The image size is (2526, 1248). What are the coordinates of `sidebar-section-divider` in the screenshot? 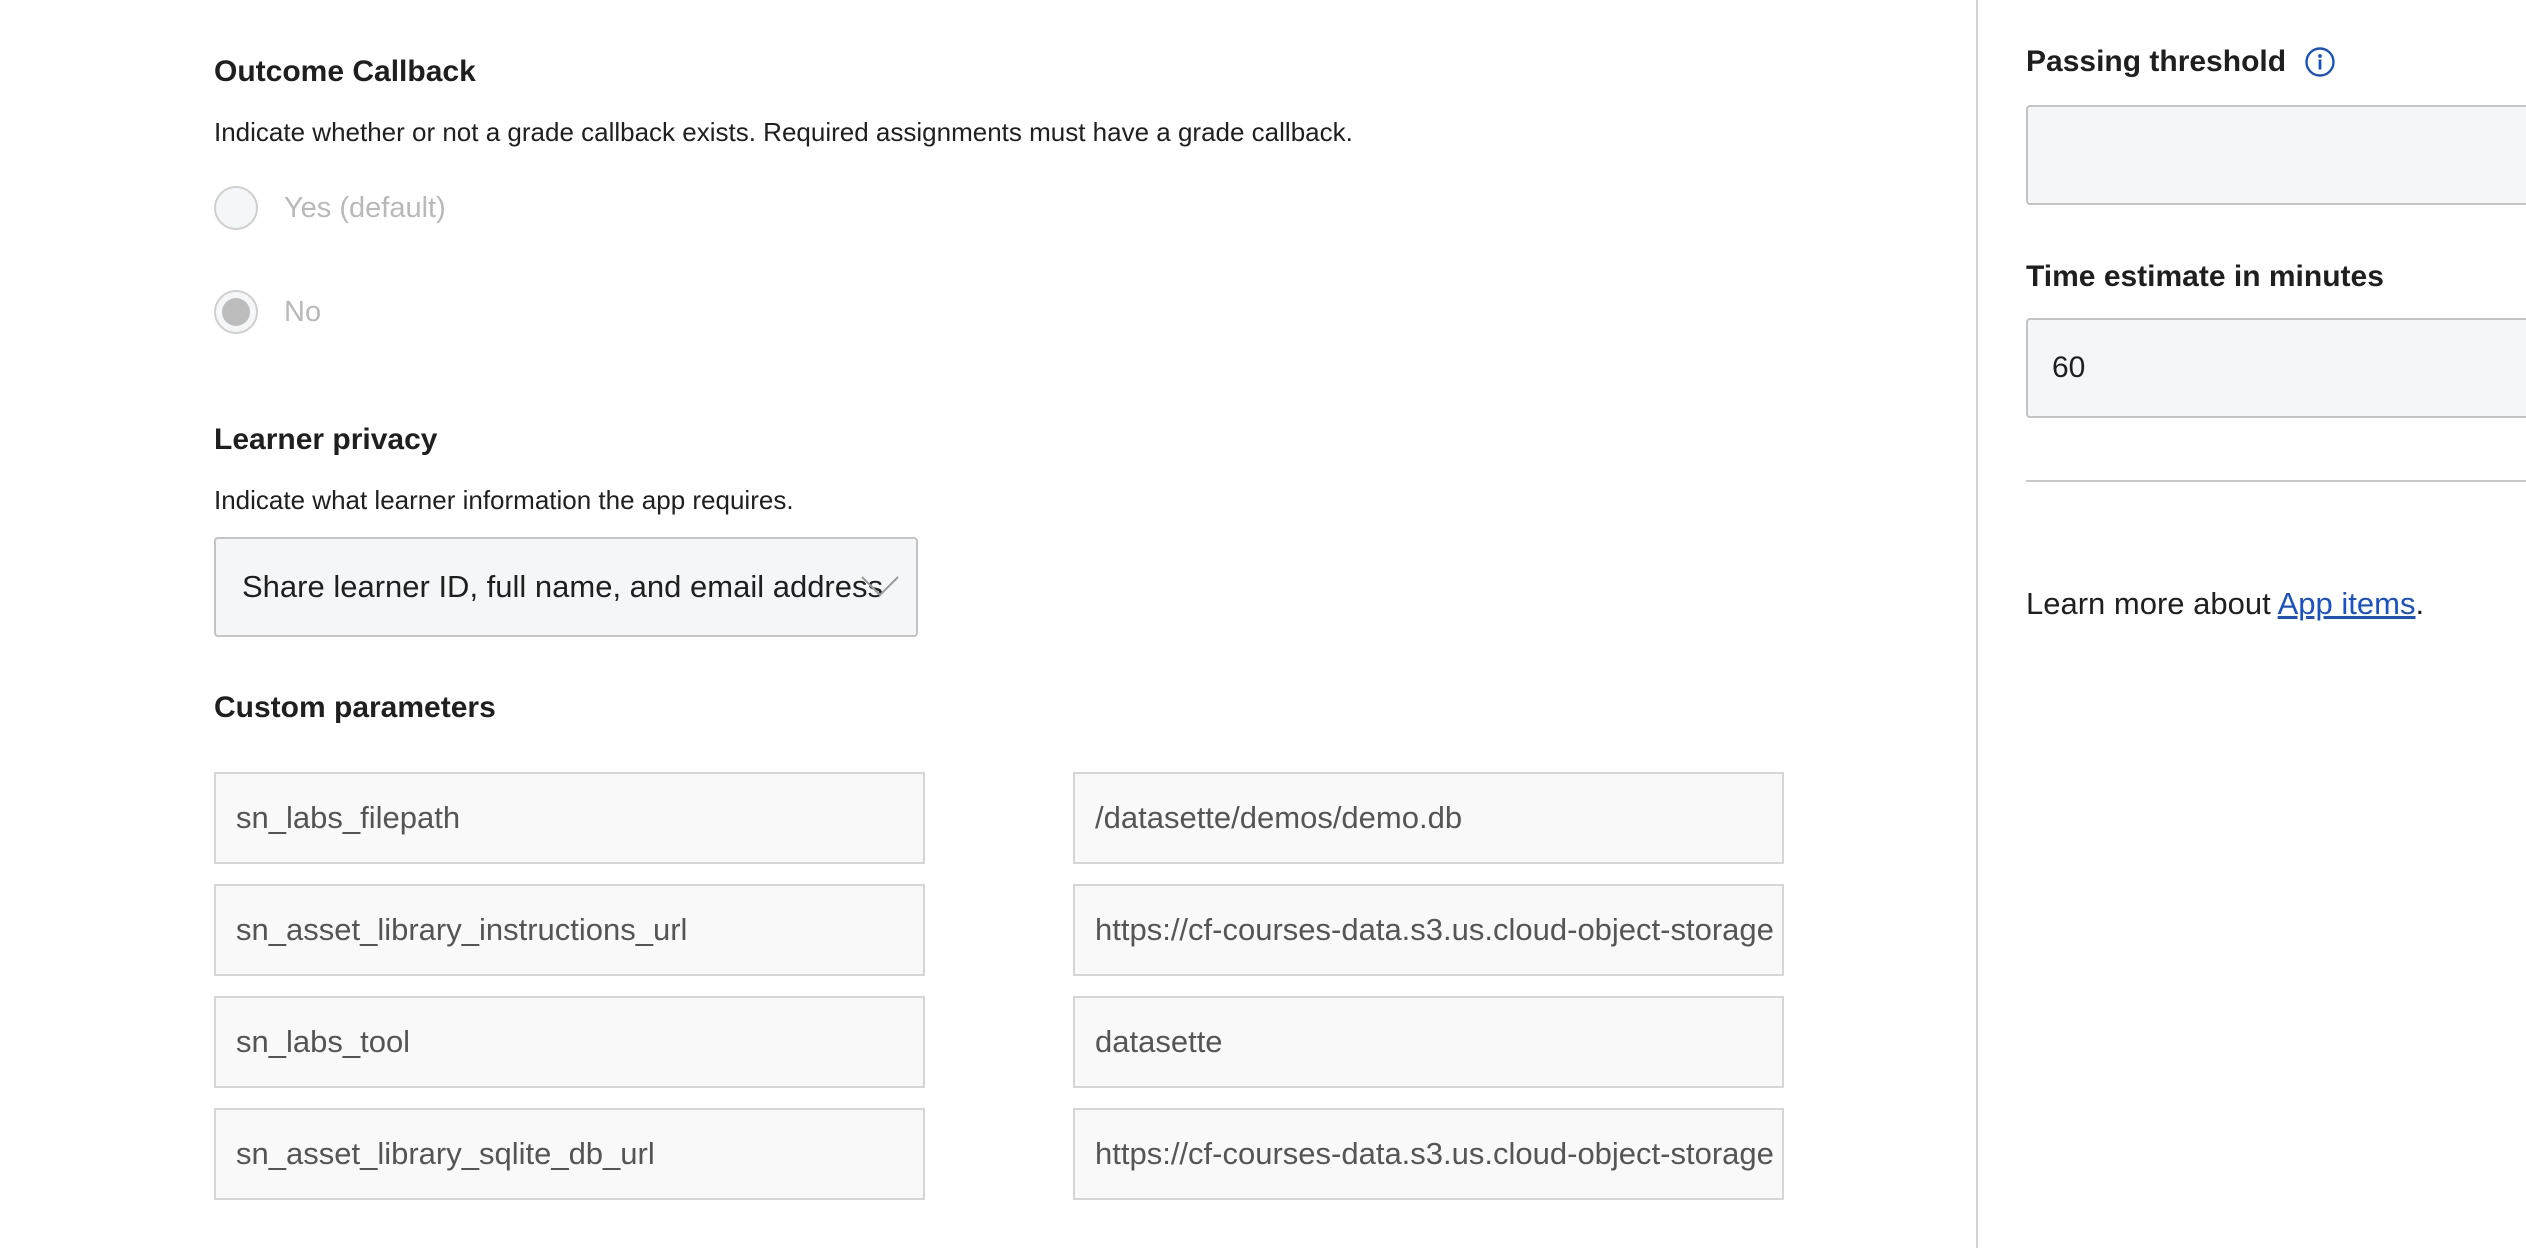 It's located at (2276, 481).